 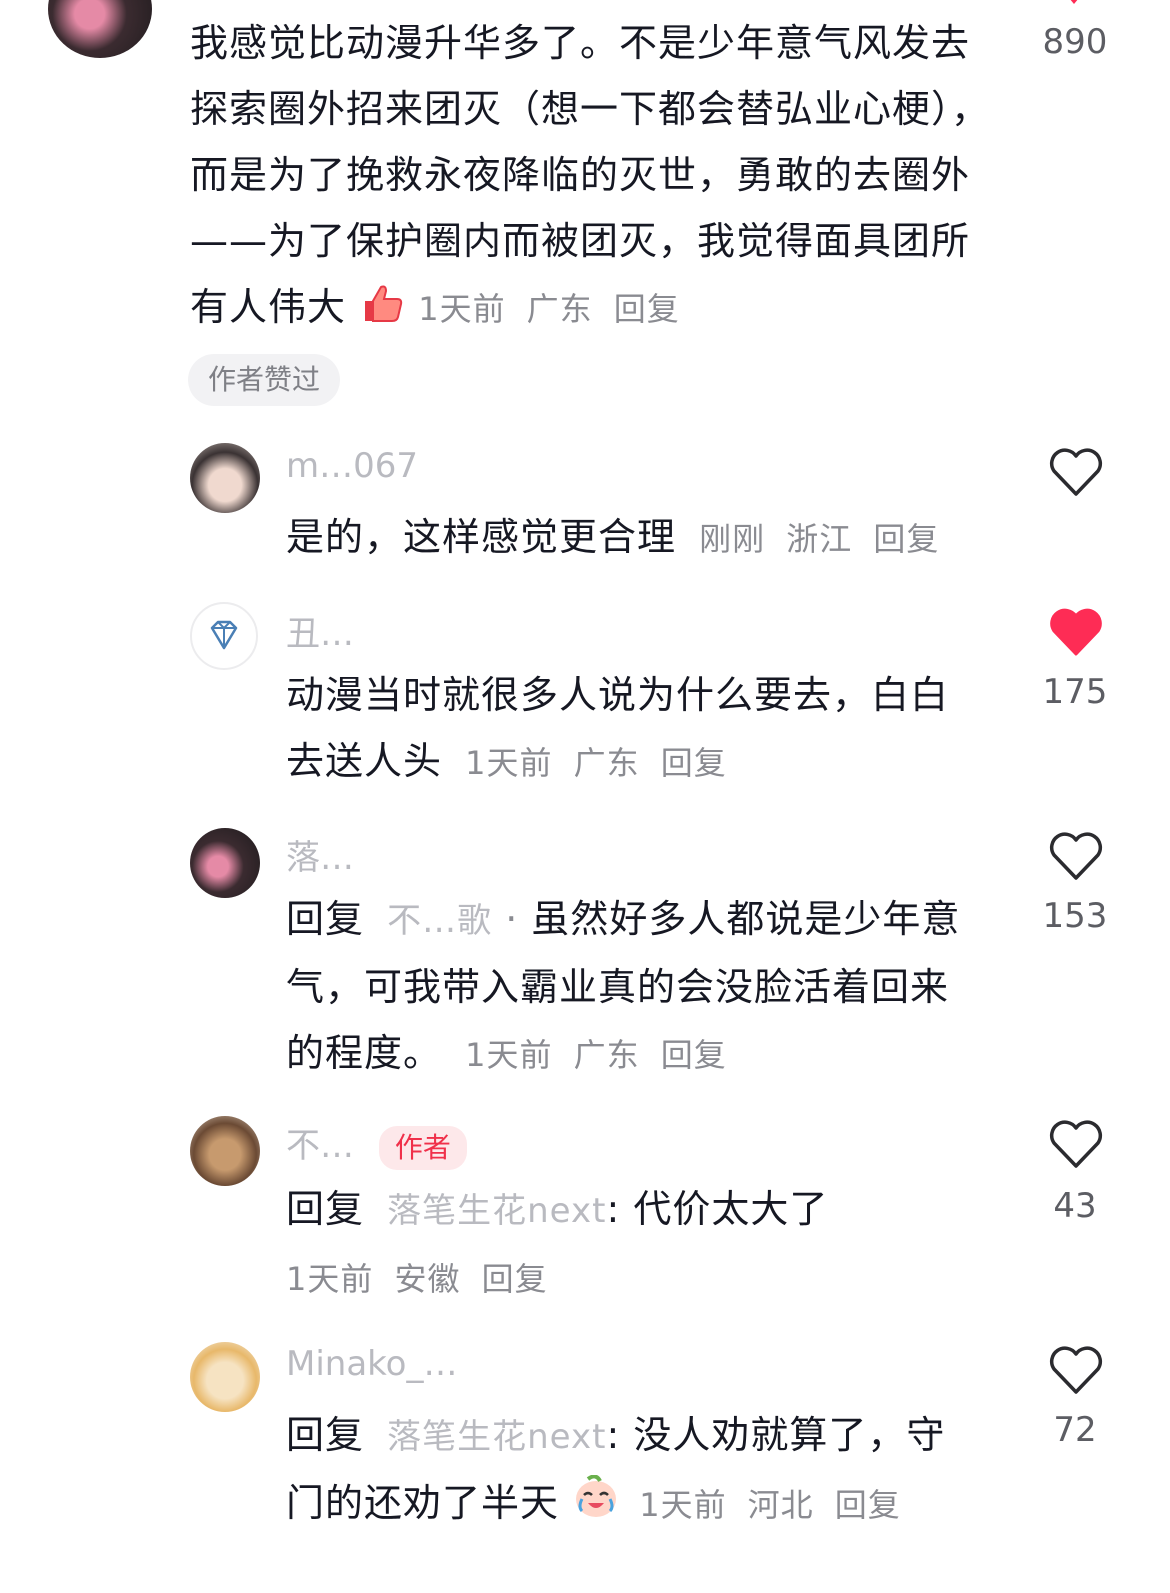 I want to click on diamond-icon, so click(x=224, y=635).